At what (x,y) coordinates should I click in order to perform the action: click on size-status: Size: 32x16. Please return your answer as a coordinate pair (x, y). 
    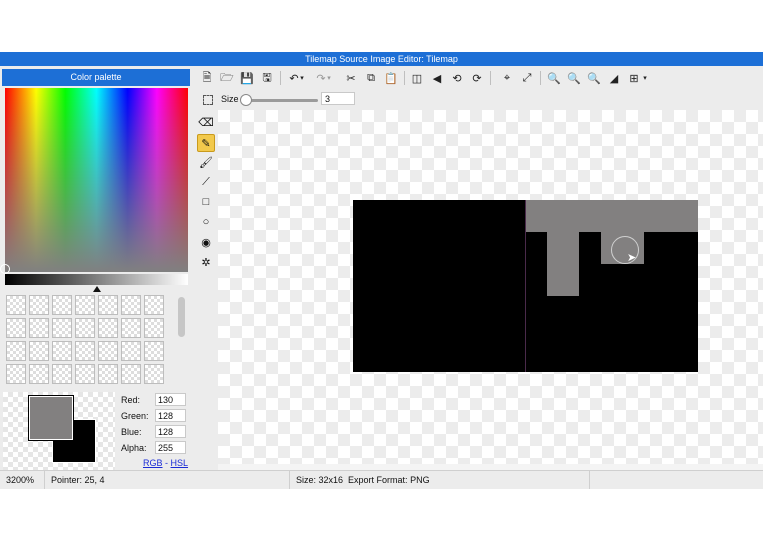
    Looking at the image, I should click on (320, 480).